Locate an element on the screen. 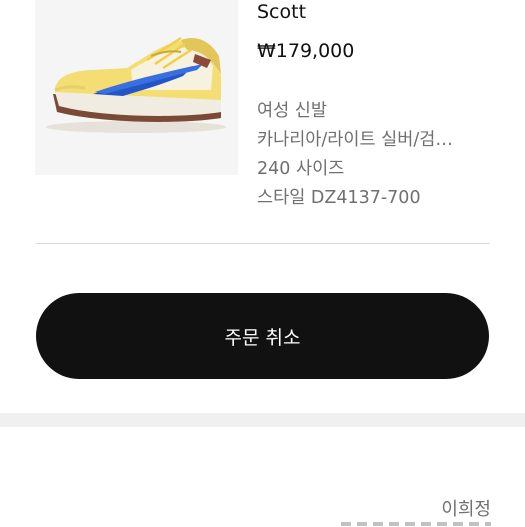 The height and width of the screenshot is (527, 525). product-image is located at coordinates (136, 87).